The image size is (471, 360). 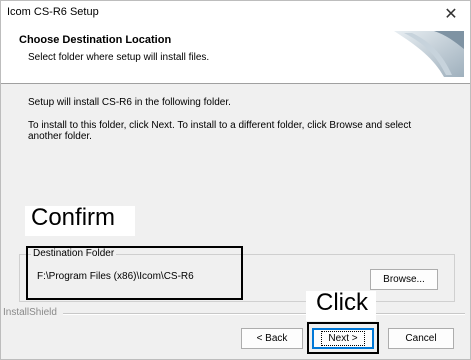 What do you see at coordinates (342, 302) in the screenshot?
I see `click-callout: Click` at bounding box center [342, 302].